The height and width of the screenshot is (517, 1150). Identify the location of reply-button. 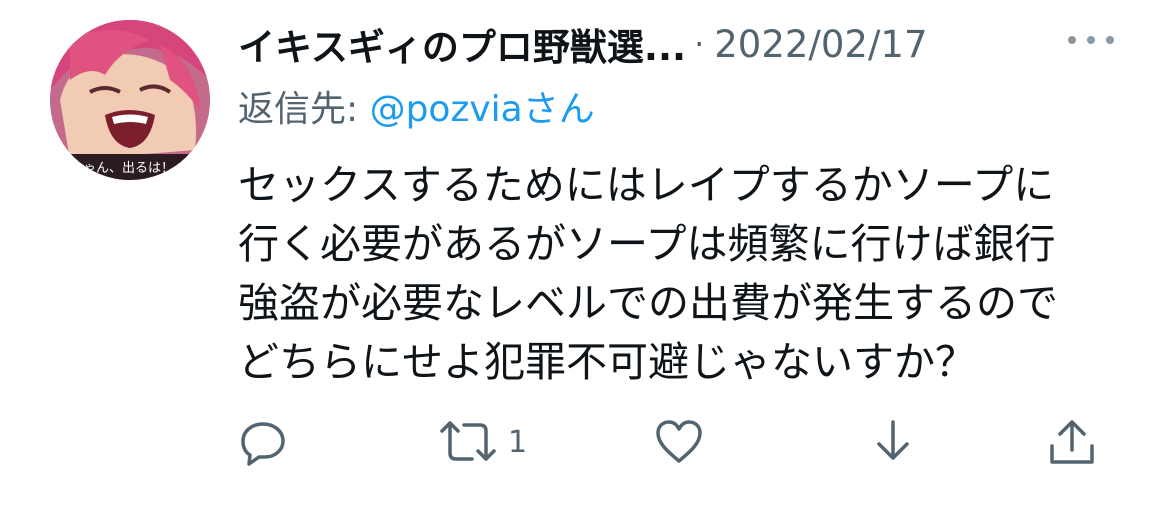
(263, 442).